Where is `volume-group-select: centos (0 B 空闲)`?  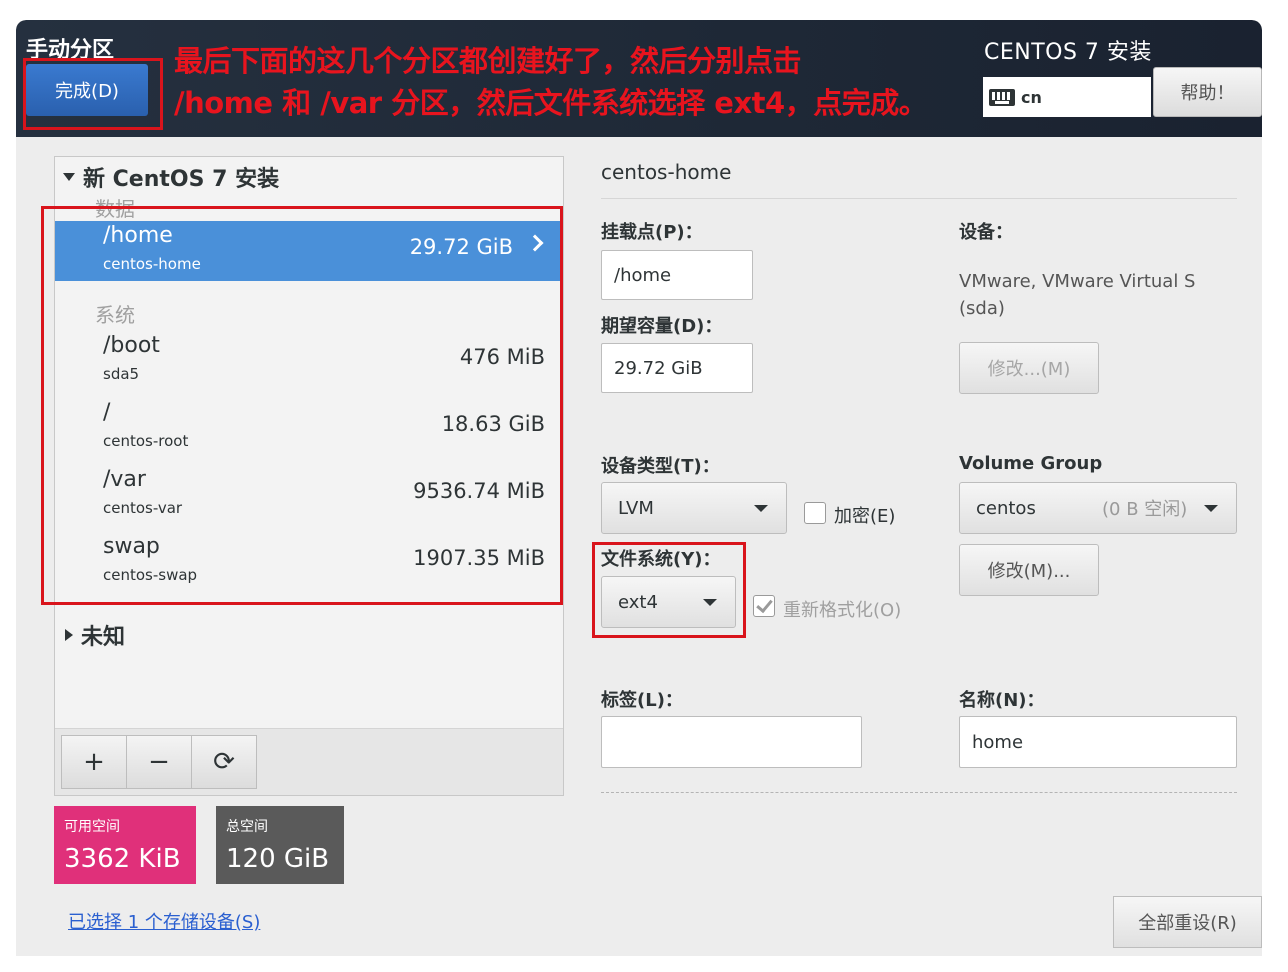
volume-group-select: centos (0 B 空闲) is located at coordinates (1098, 508).